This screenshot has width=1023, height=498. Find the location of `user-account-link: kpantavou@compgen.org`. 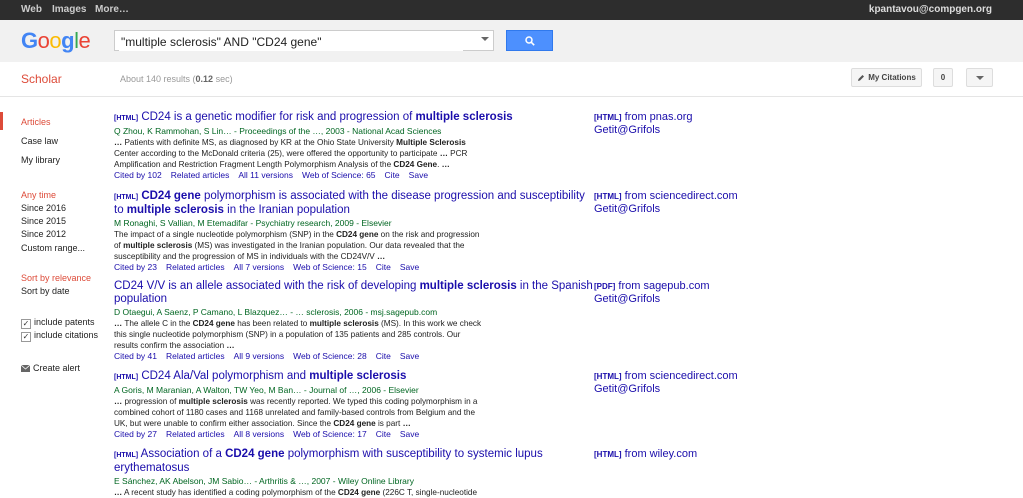

user-account-link: kpantavou@compgen.org is located at coordinates (930, 9).